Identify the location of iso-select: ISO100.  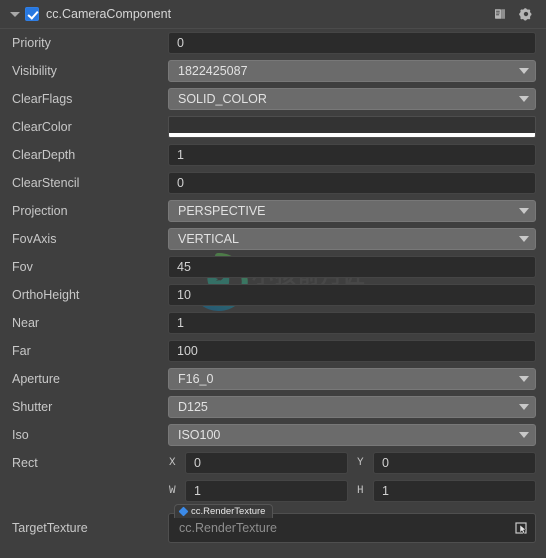
(352, 435).